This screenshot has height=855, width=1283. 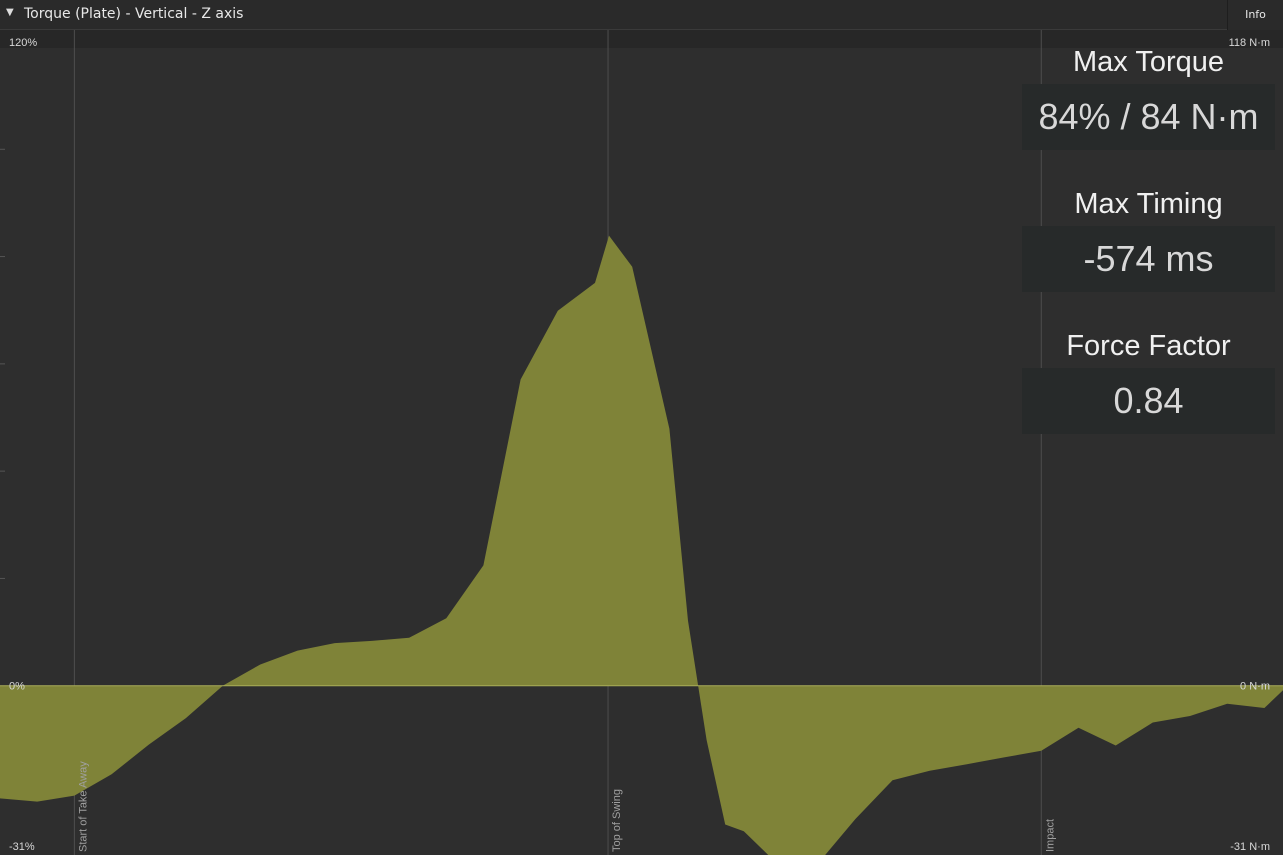 I want to click on y-label-left-bottom: -31%, so click(x=22, y=847).